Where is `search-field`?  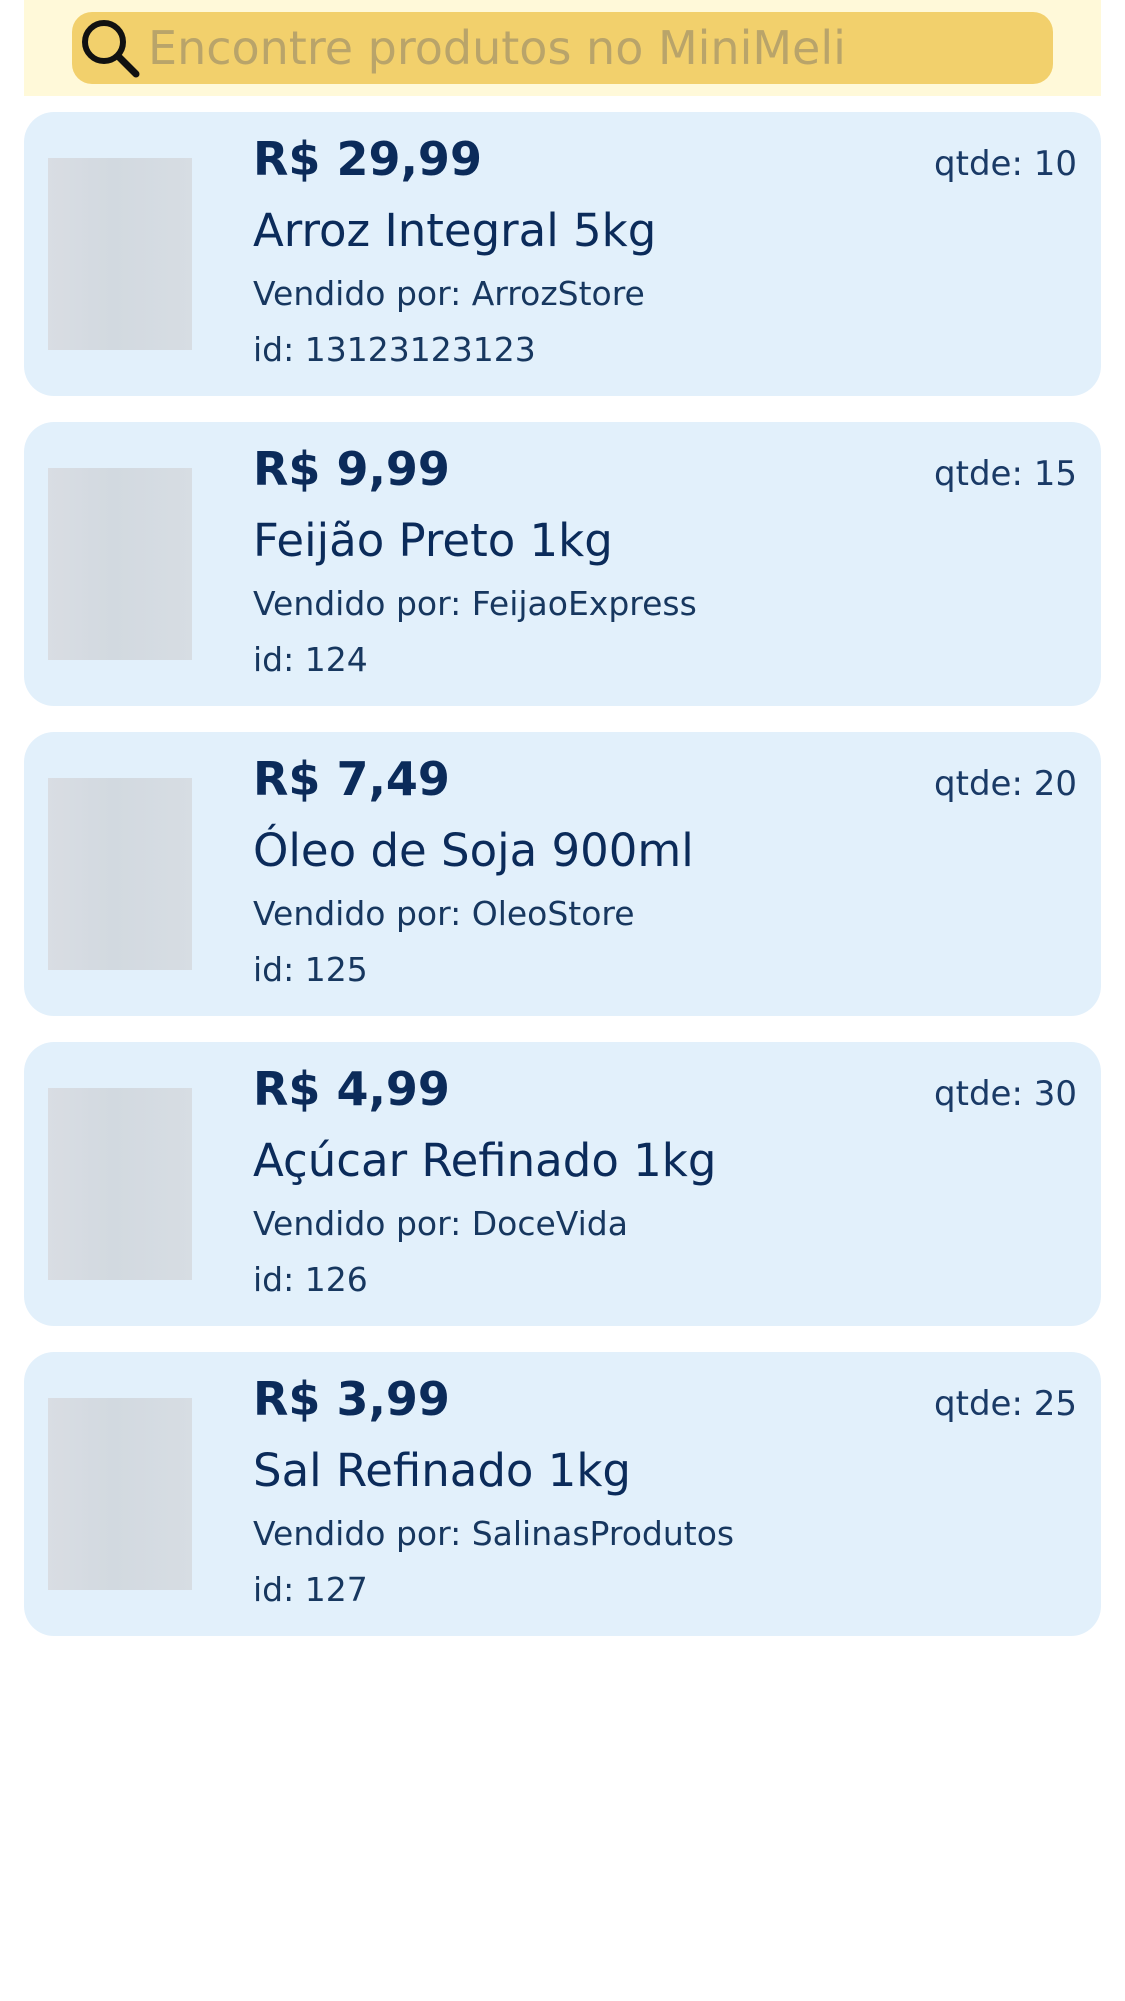 search-field is located at coordinates (562, 48).